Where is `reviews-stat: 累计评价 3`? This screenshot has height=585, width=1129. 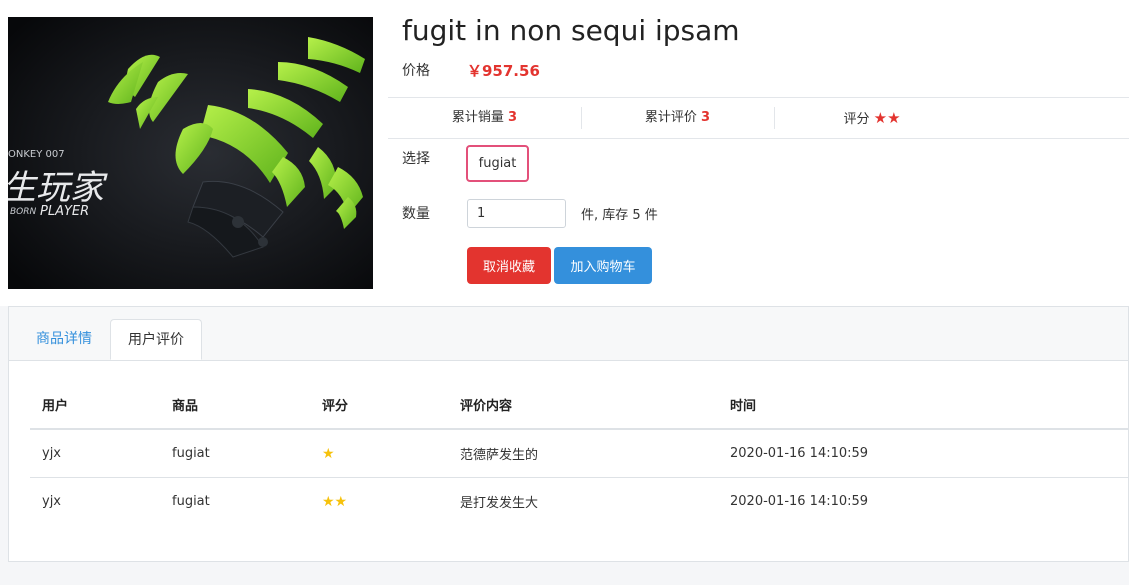 reviews-stat: 累计评价 3 is located at coordinates (677, 118).